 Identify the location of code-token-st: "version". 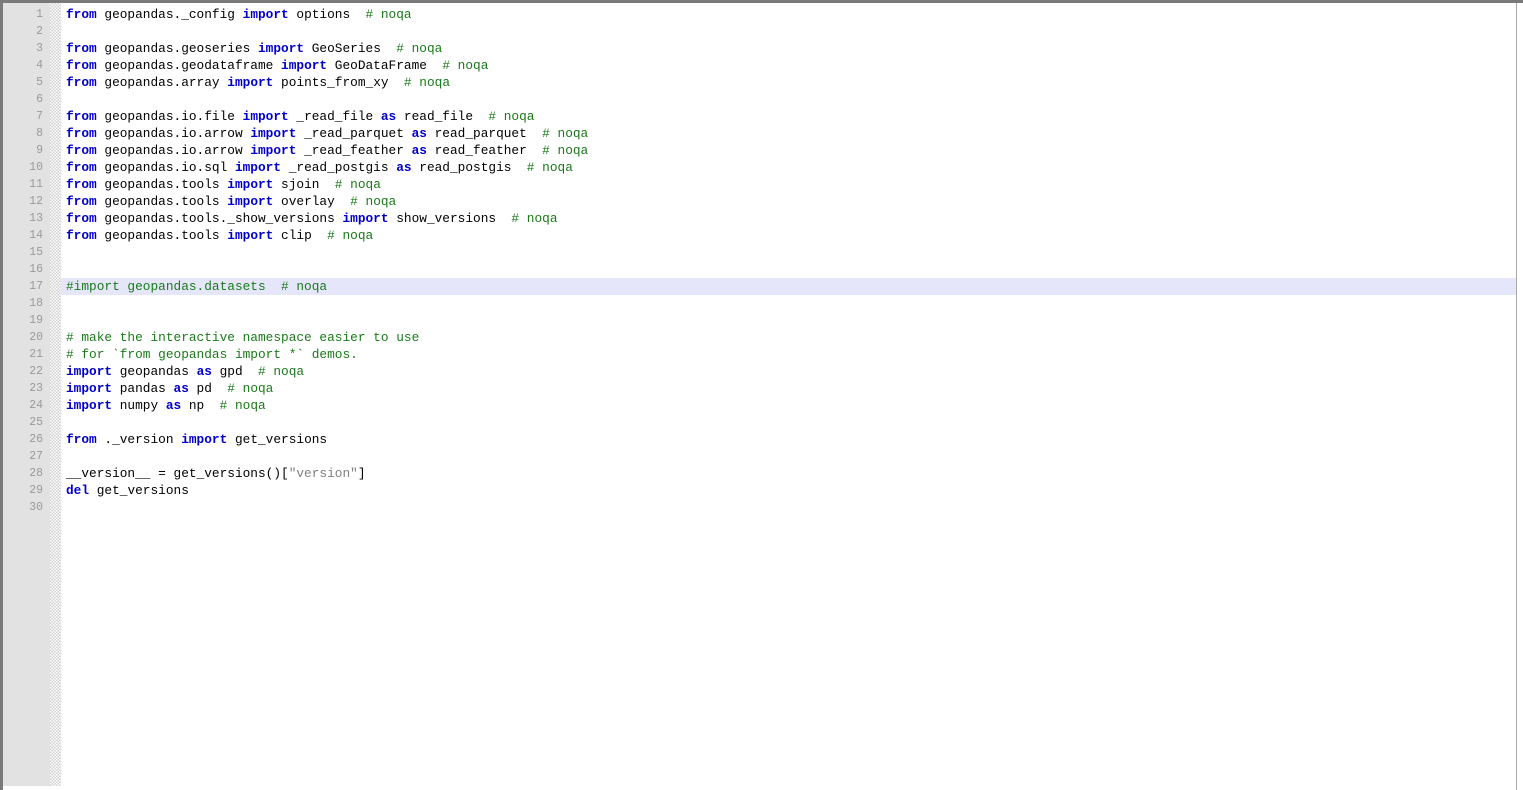
(323, 473).